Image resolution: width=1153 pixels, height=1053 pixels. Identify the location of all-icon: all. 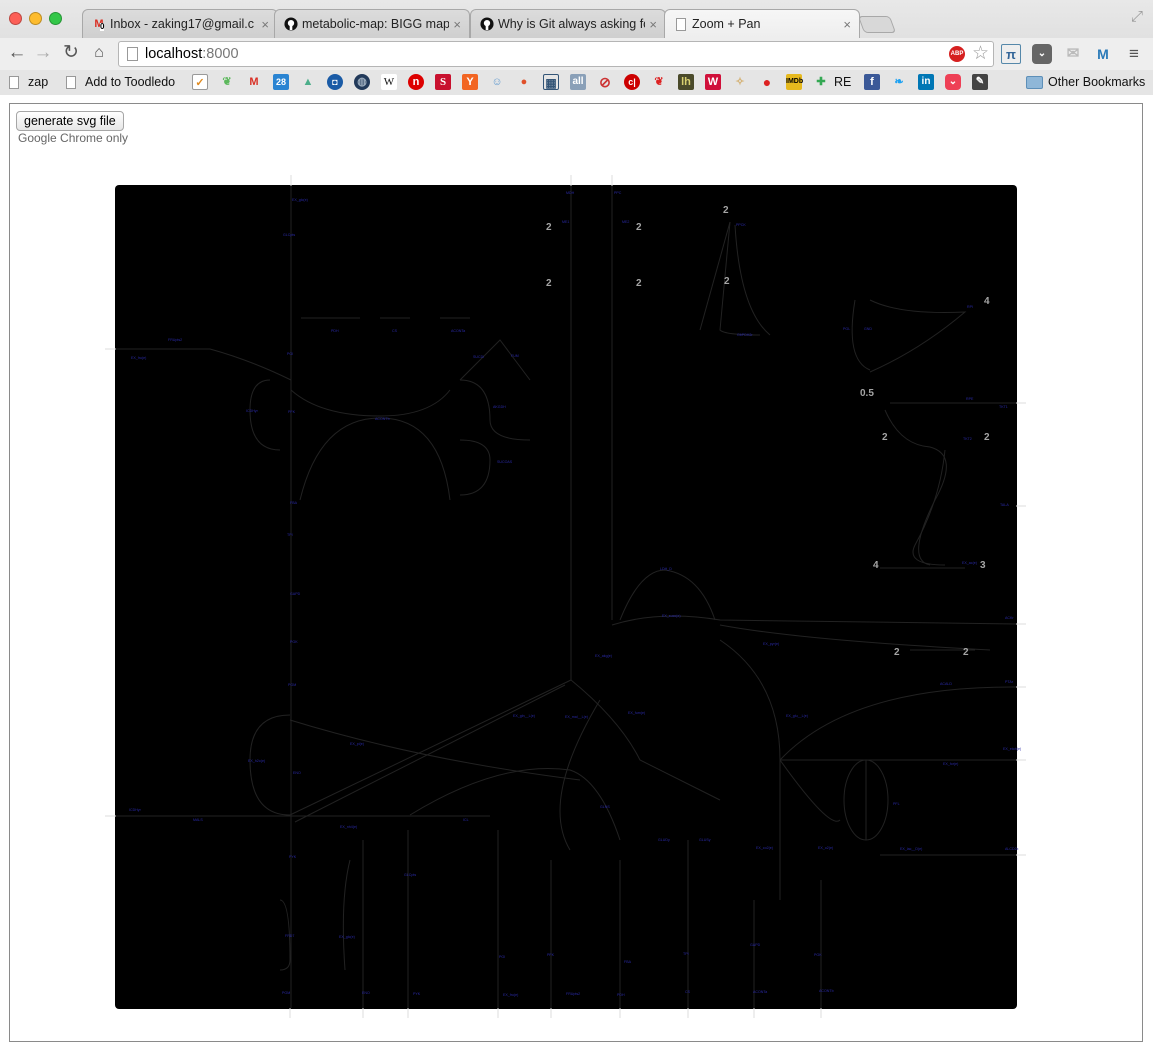
(578, 82).